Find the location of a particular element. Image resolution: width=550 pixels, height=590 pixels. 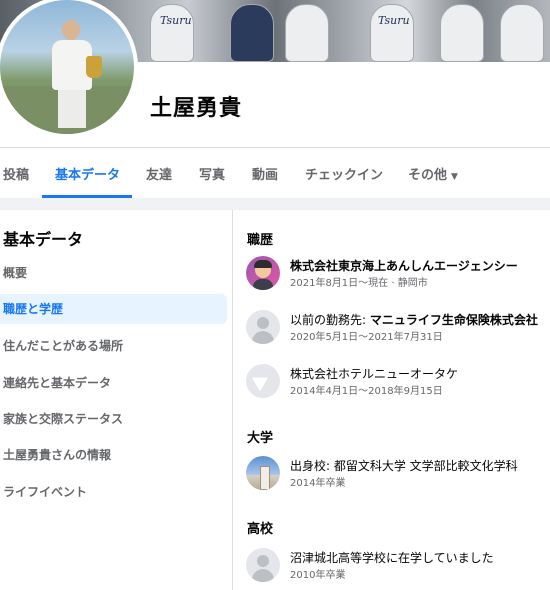

school-link: 出身校: 都留文科大学 文学部比較文化学科 is located at coordinates (404, 465).